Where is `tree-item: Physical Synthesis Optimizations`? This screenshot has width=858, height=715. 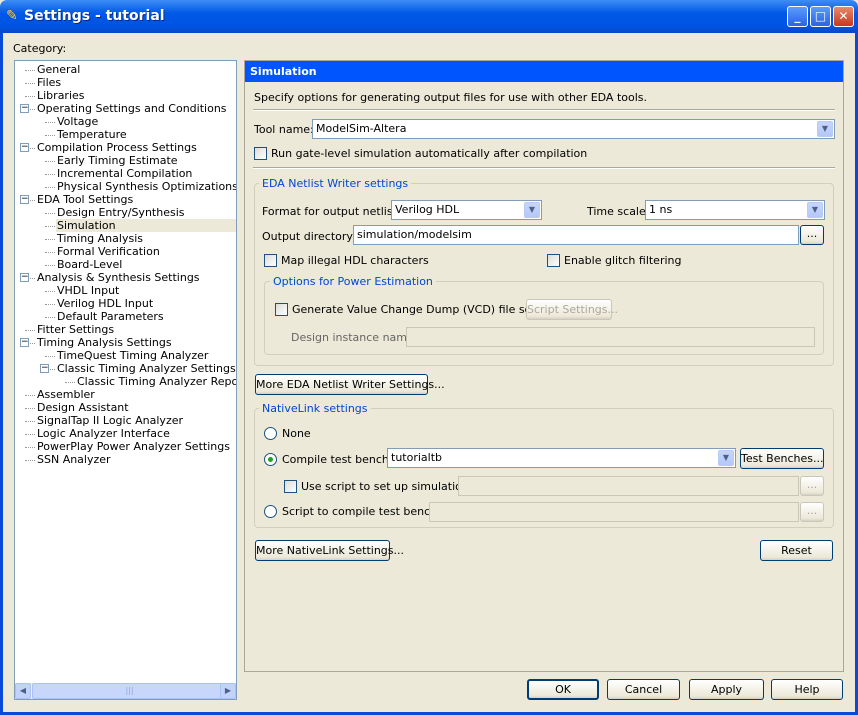 tree-item: Physical Synthesis Optimizations is located at coordinates (146, 186).